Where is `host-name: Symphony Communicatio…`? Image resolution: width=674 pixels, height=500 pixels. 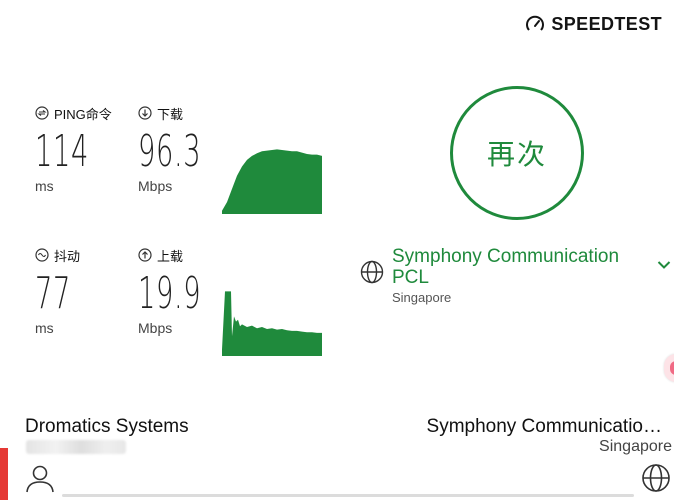
host-name: Symphony Communicatio… is located at coordinates (544, 426).